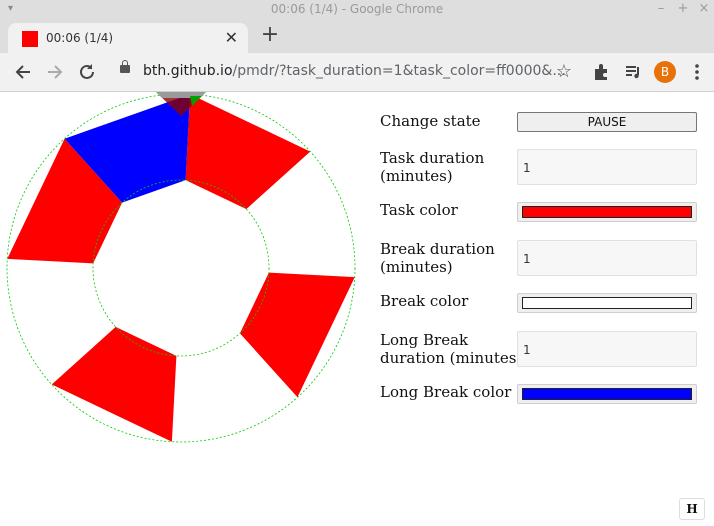  I want to click on favicon-icon, so click(30, 39).